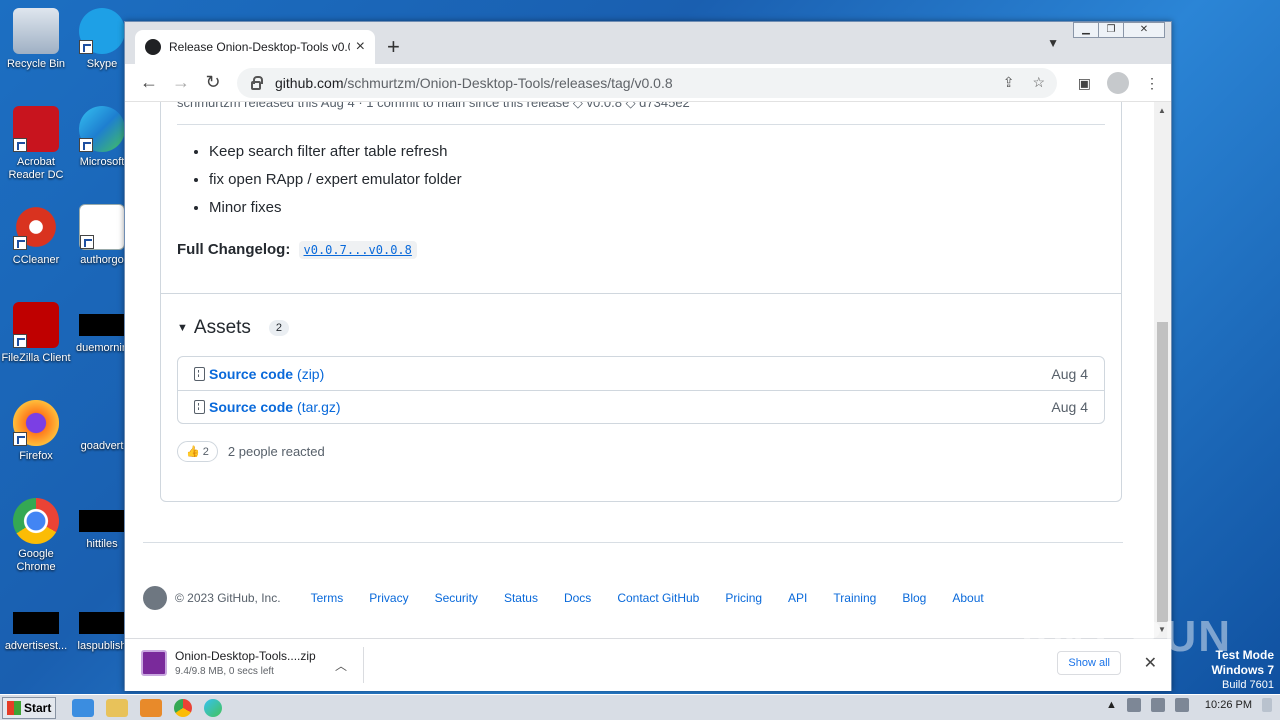 The width and height of the screenshot is (1280, 720). What do you see at coordinates (155, 598) in the screenshot?
I see `github-mark-icon` at bounding box center [155, 598].